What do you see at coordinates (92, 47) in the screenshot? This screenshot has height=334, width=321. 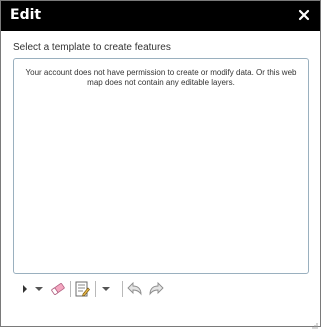 I see `template-instruction: Select a template to create features` at bounding box center [92, 47].